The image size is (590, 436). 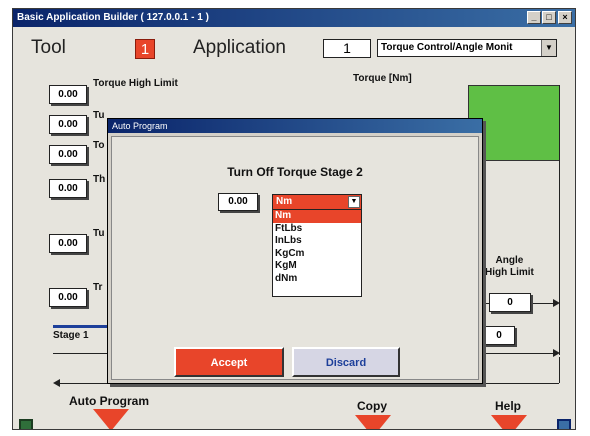 What do you see at coordinates (71, 335) in the screenshot?
I see `stage-1-label: Stage 1` at bounding box center [71, 335].